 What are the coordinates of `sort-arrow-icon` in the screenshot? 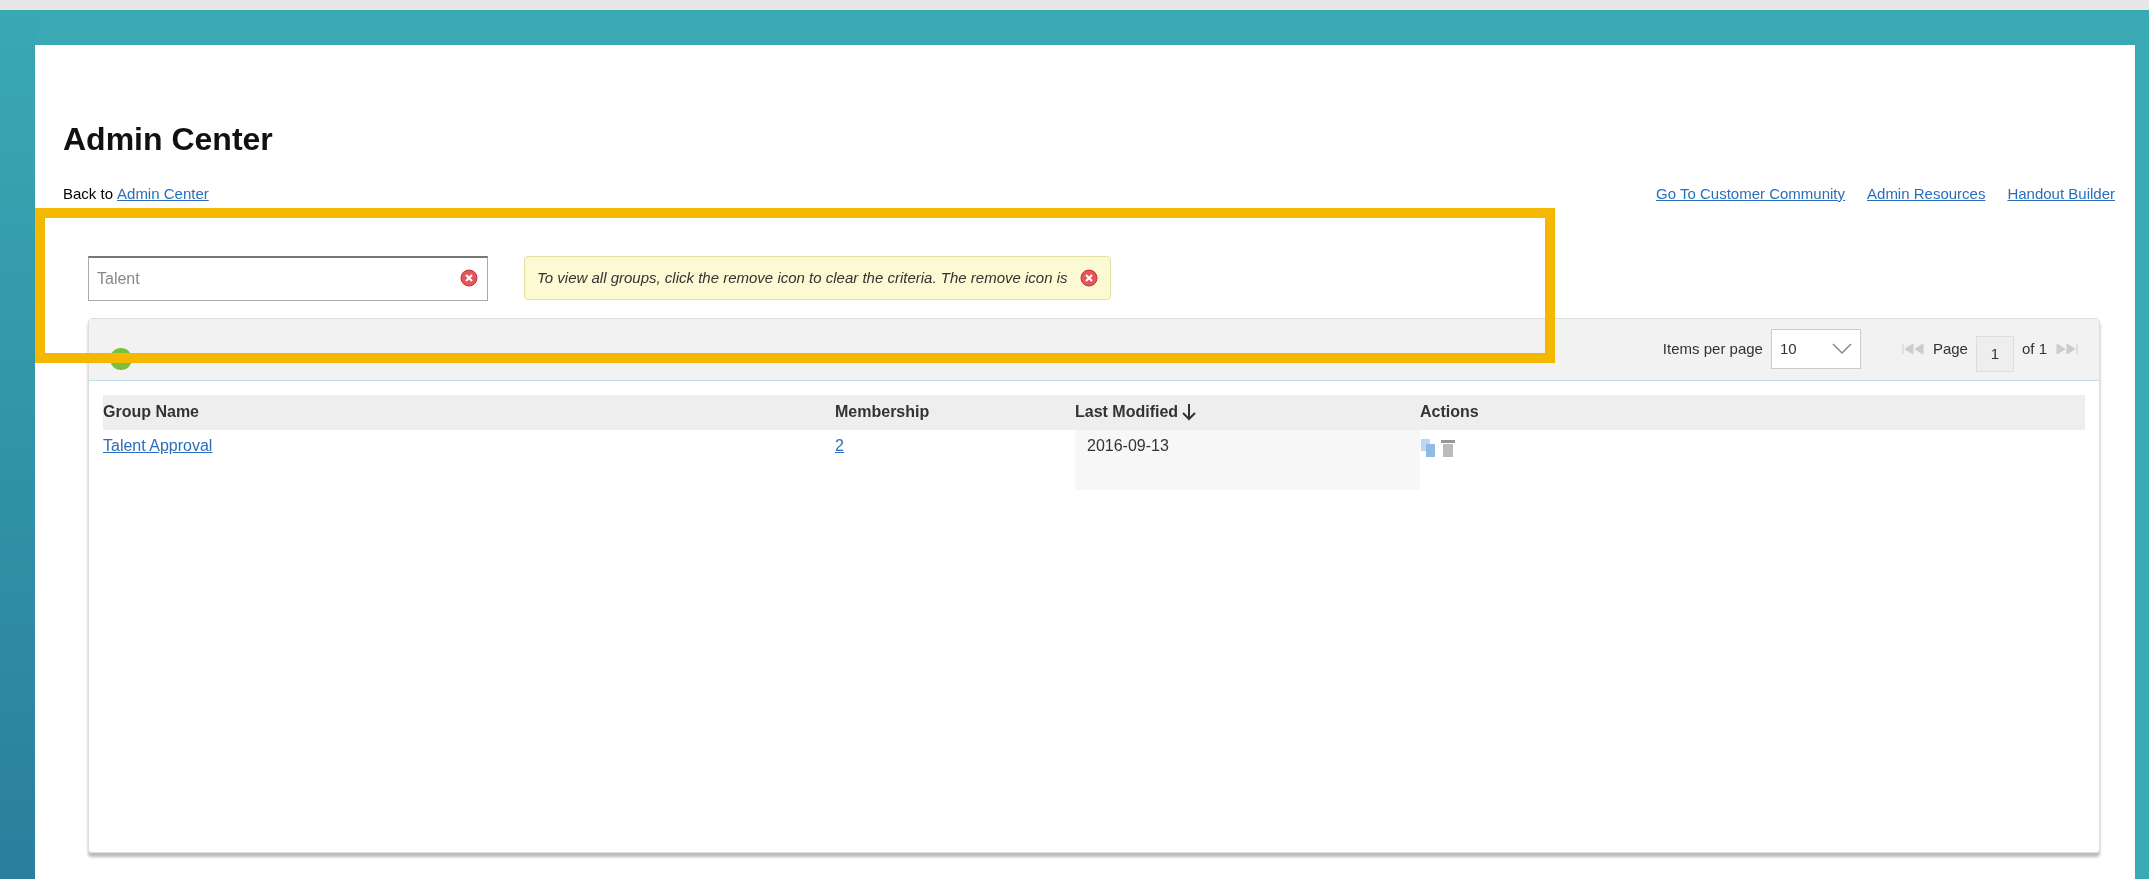 It's located at (1189, 412).